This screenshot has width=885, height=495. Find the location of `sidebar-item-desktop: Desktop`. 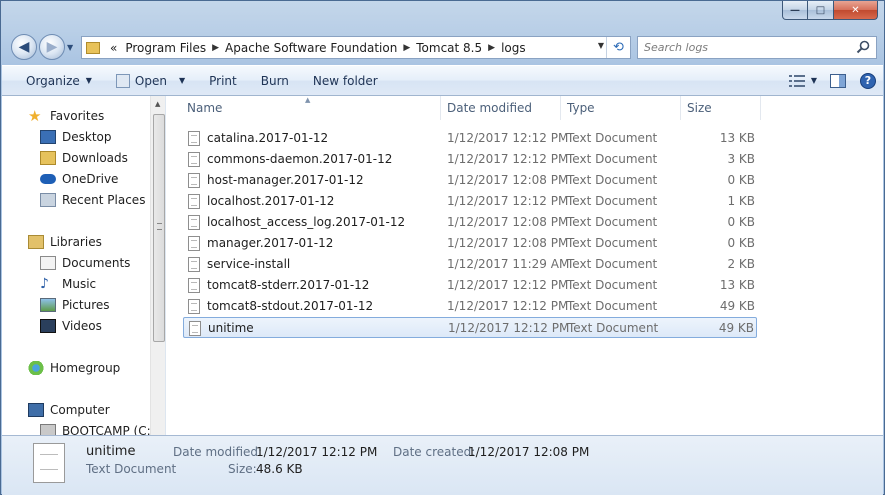

sidebar-item-desktop: Desktop is located at coordinates (76, 137).